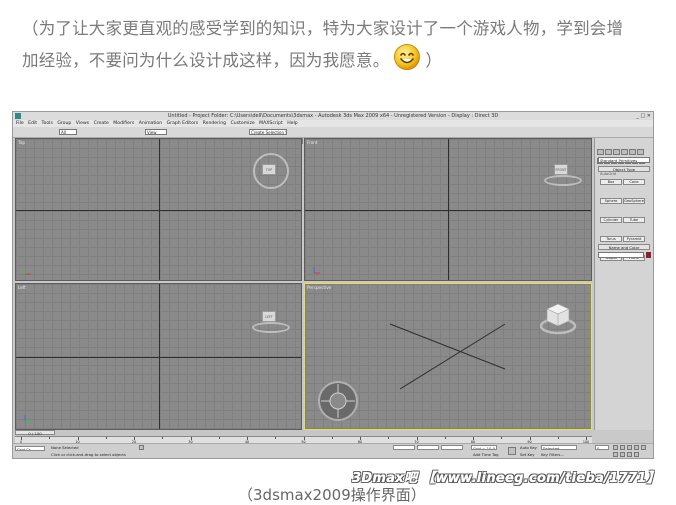 Image resolution: width=676 pixels, height=505 pixels. I want to click on menu-edit: Edit, so click(32, 123).